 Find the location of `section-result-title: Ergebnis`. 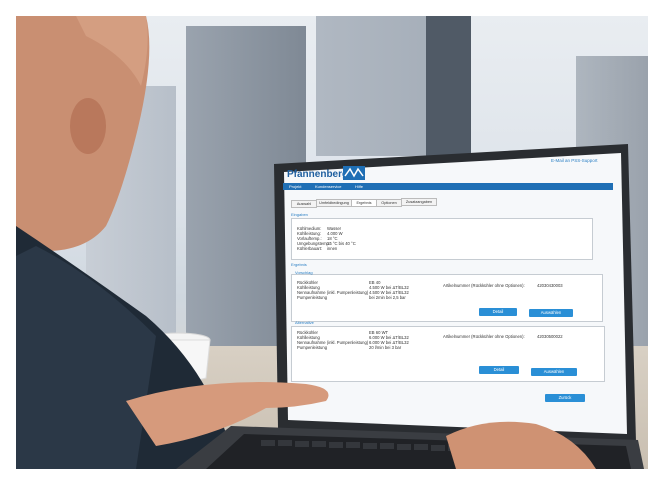

section-result-title: Ergebnis is located at coordinates (299, 264).